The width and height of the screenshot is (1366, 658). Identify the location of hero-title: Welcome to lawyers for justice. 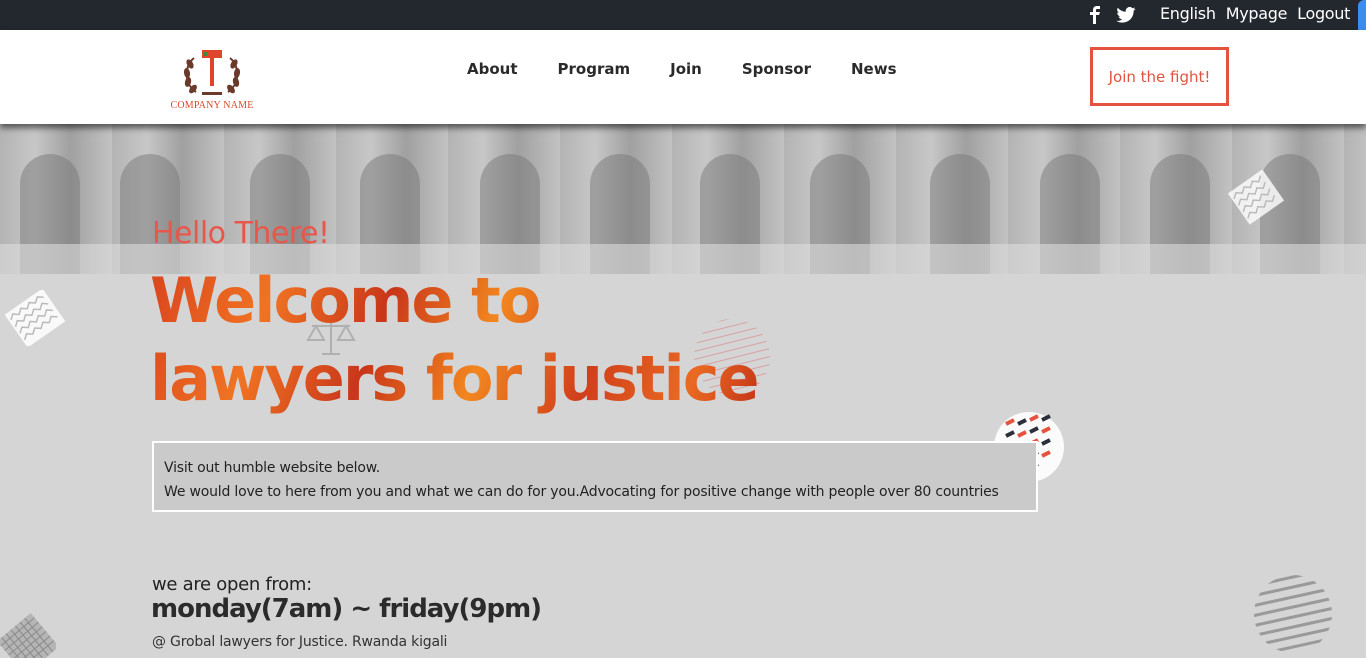
(454, 340).